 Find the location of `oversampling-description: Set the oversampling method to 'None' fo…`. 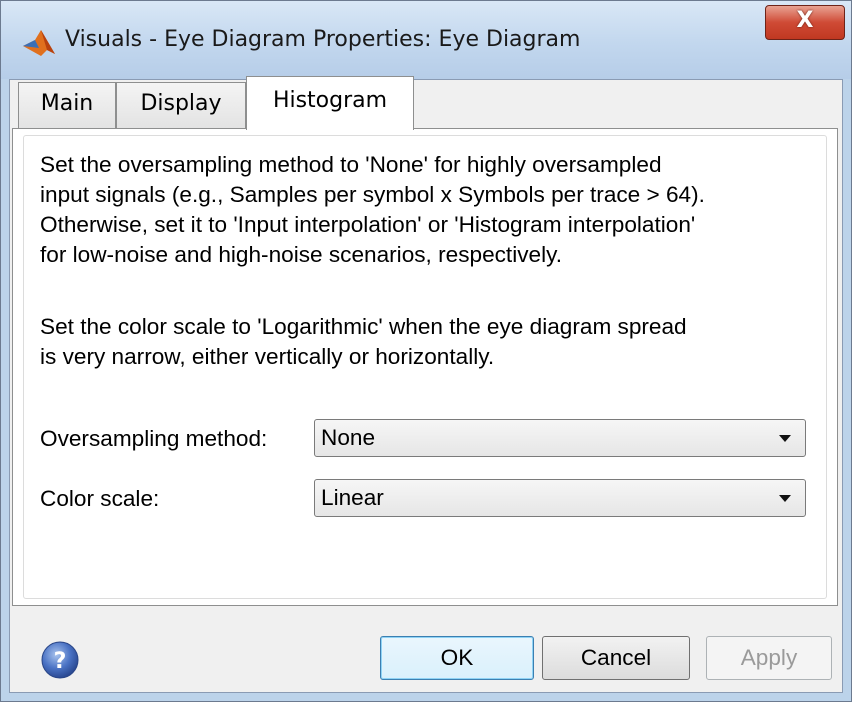

oversampling-description: Set the oversampling method to 'None' fo… is located at coordinates (372, 209).